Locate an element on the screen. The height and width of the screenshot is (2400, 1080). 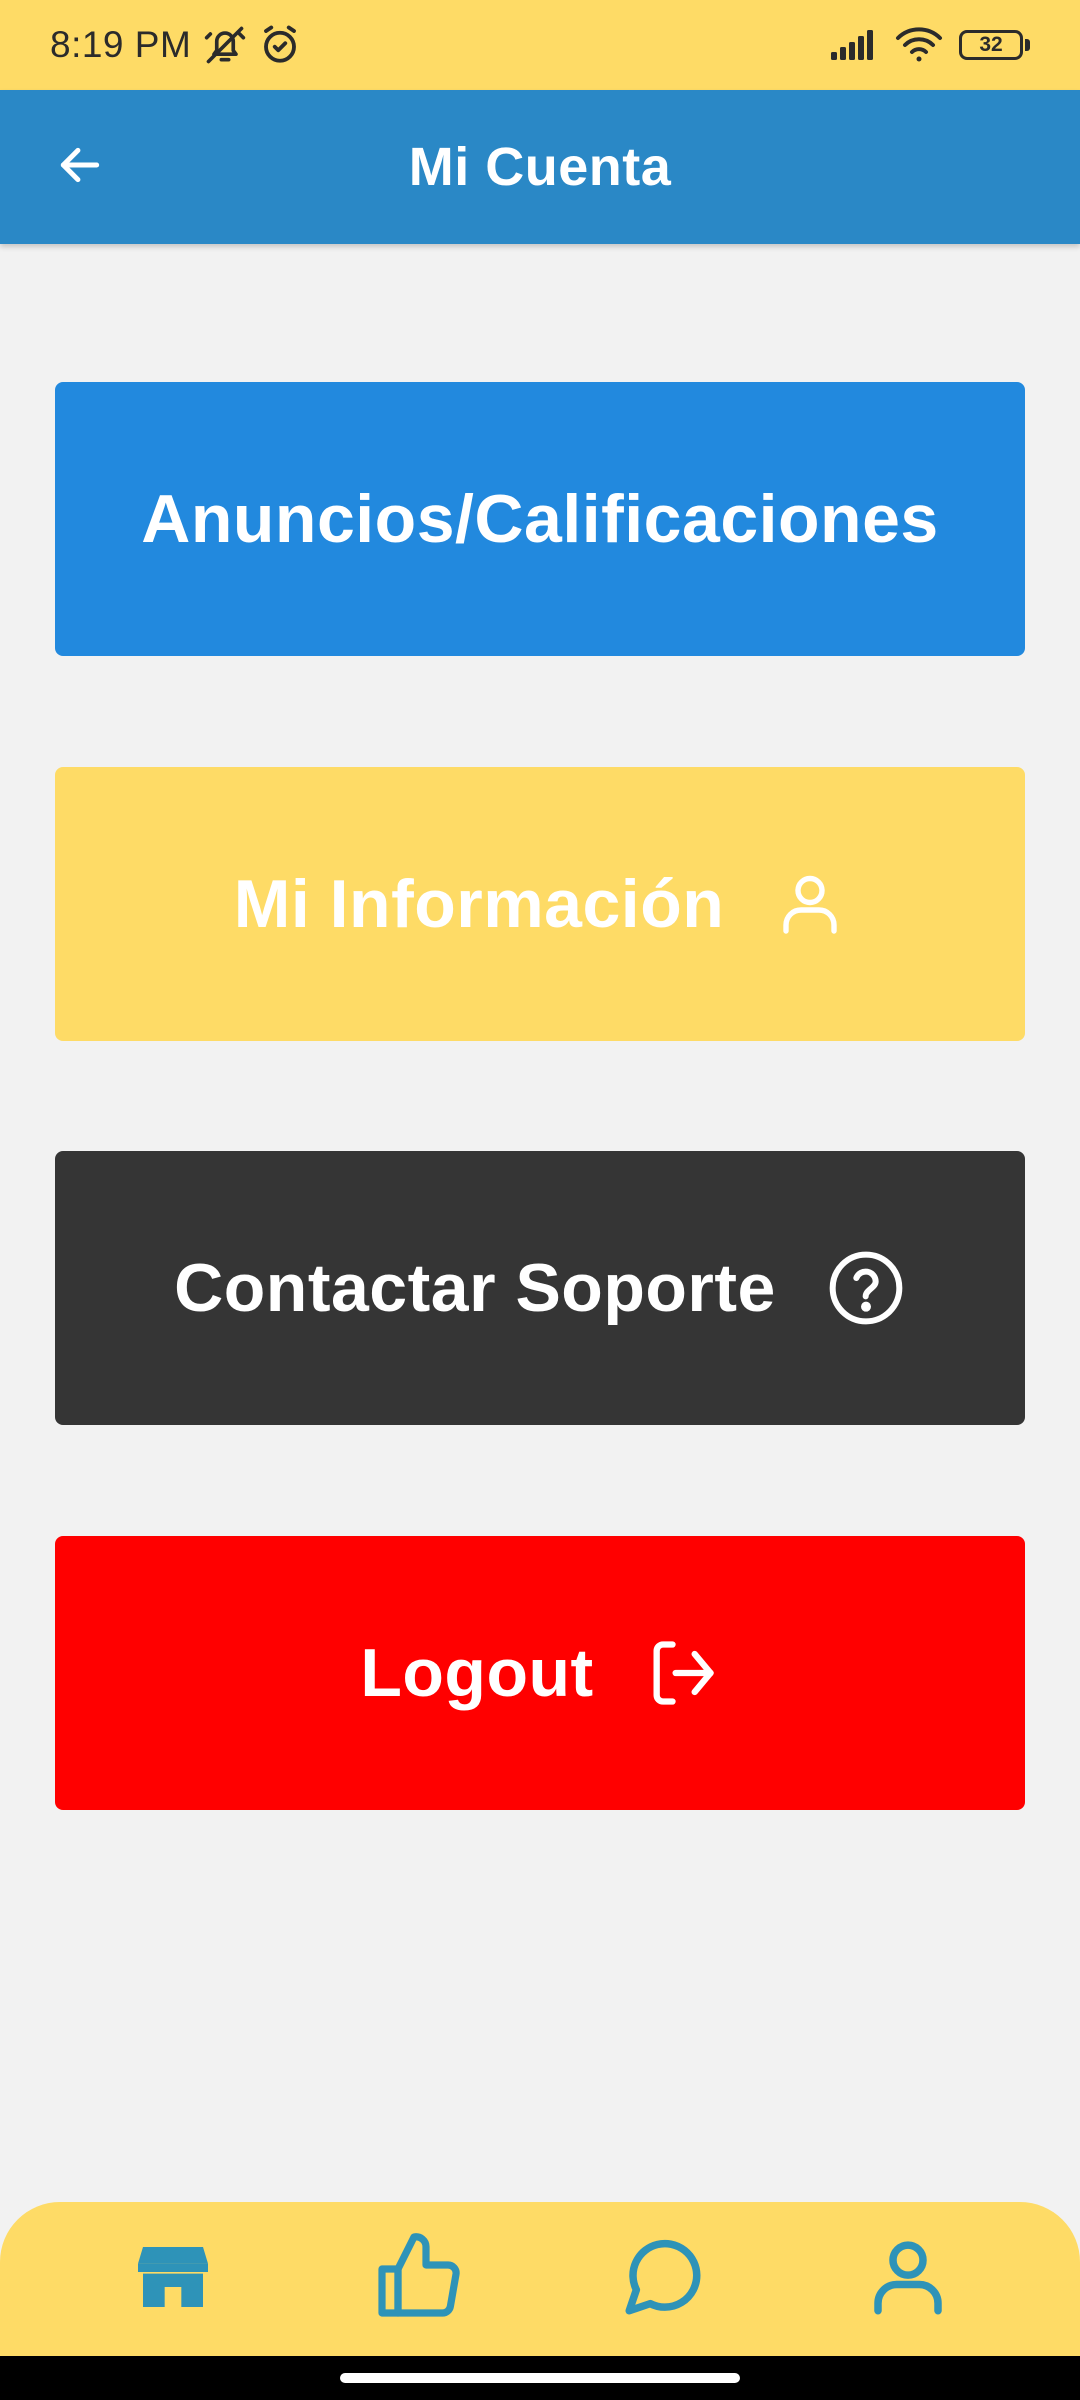
my-info-button: Mi Información is located at coordinates (540, 904).